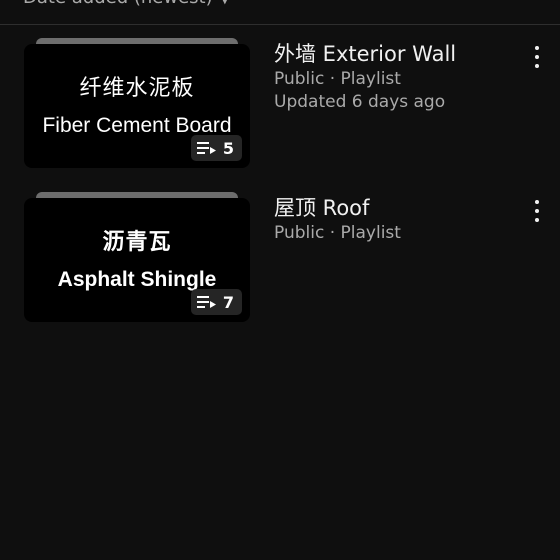  I want to click on sort-label: Date added (newest), so click(118, 4).